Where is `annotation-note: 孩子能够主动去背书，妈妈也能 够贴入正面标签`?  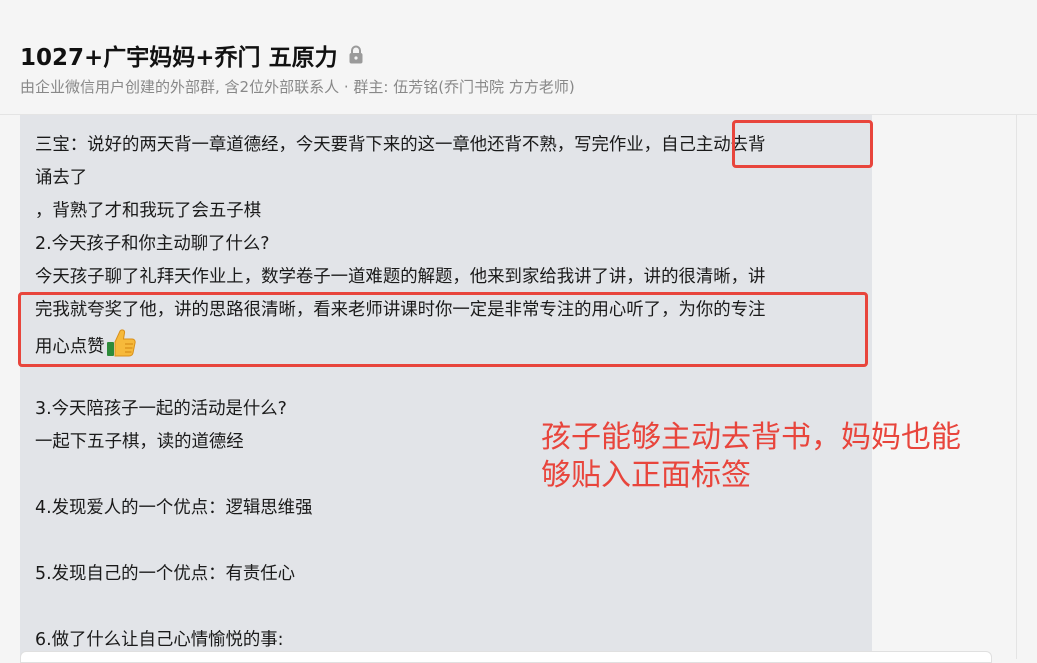
annotation-note: 孩子能够主动去背书，妈妈也能 够贴入正面标签 is located at coordinates (751, 457).